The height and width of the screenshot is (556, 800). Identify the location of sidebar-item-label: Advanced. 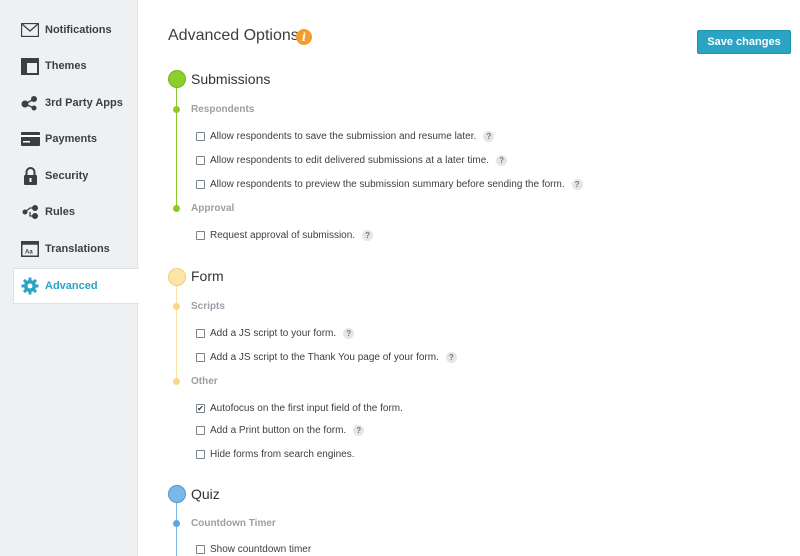
(71, 286).